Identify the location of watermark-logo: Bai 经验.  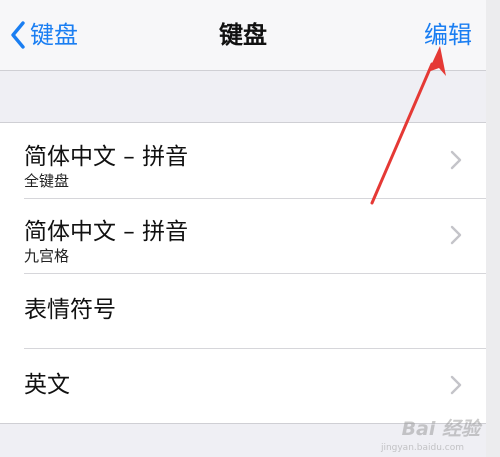
(440, 429).